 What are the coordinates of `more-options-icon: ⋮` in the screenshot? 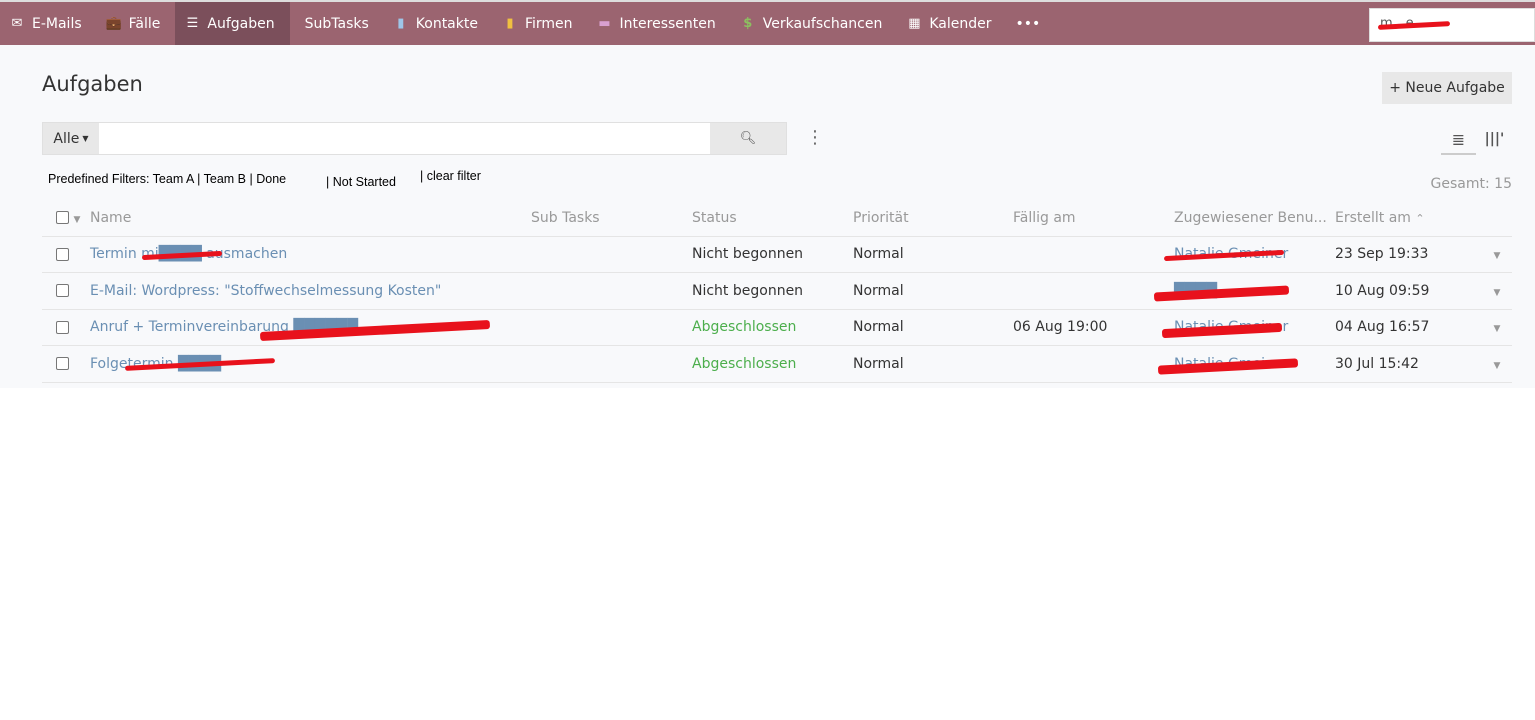 It's located at (815, 138).